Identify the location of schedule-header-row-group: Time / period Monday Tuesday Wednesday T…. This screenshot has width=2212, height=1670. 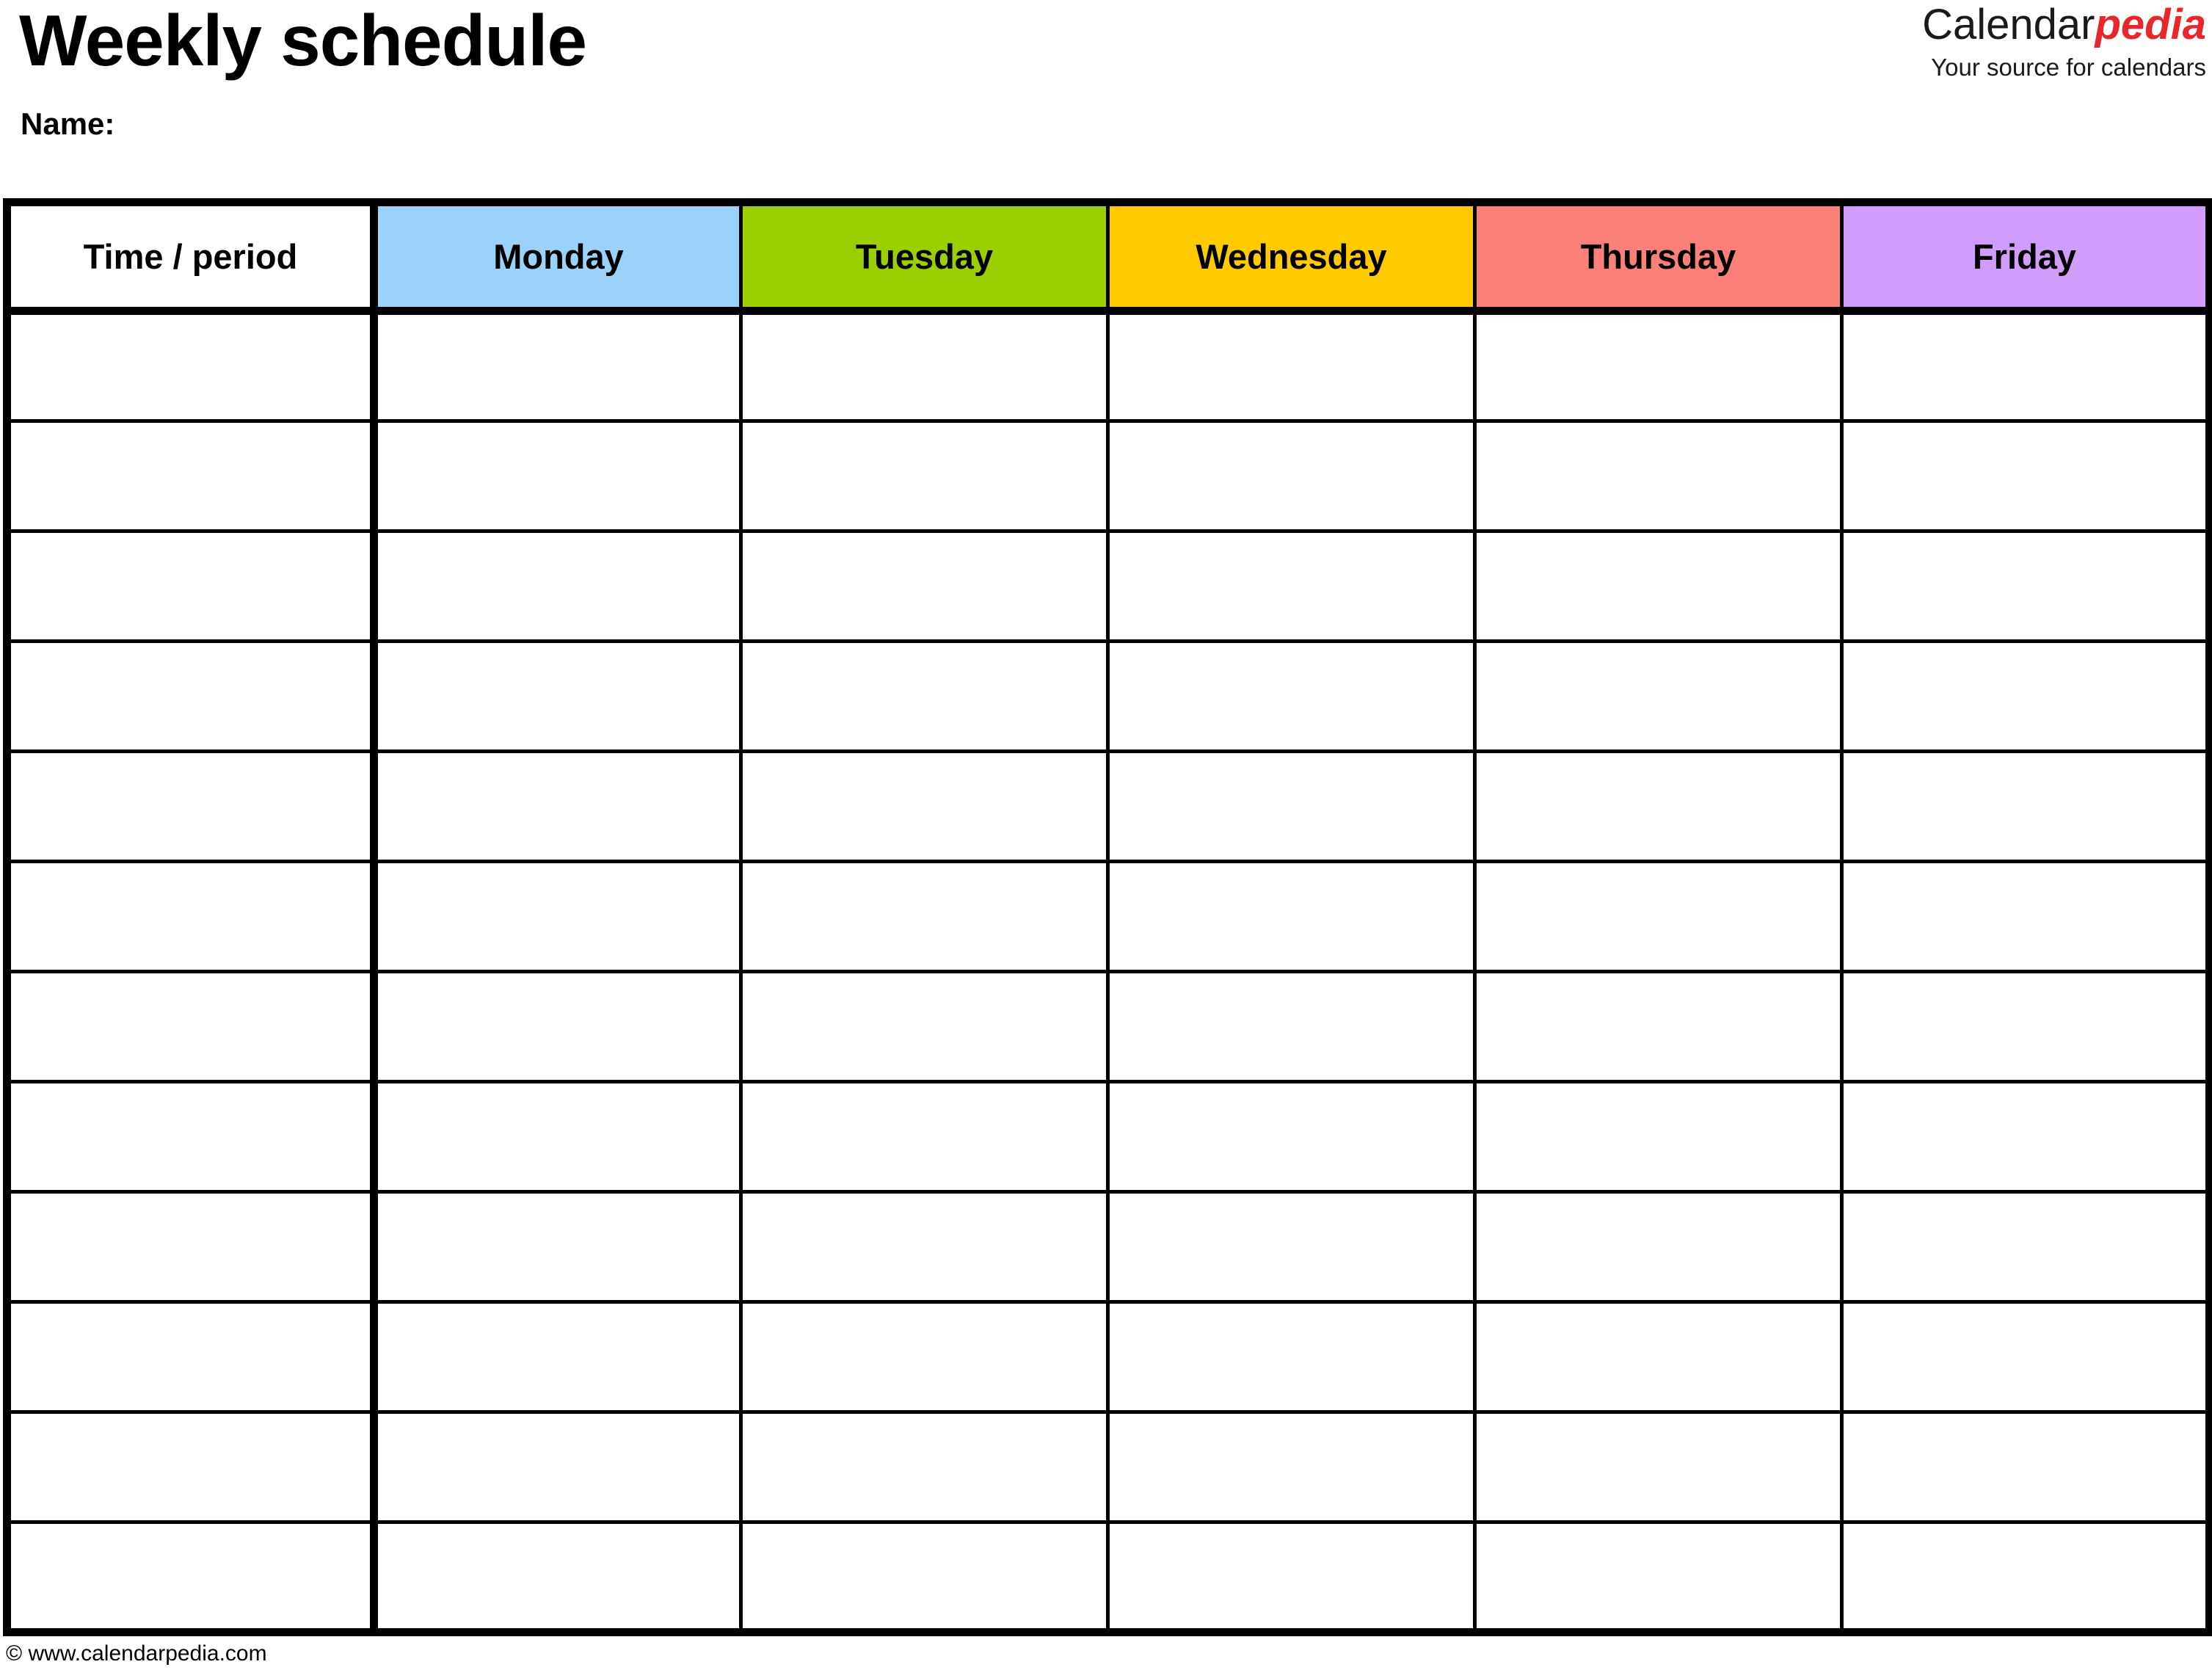
(1108, 258).